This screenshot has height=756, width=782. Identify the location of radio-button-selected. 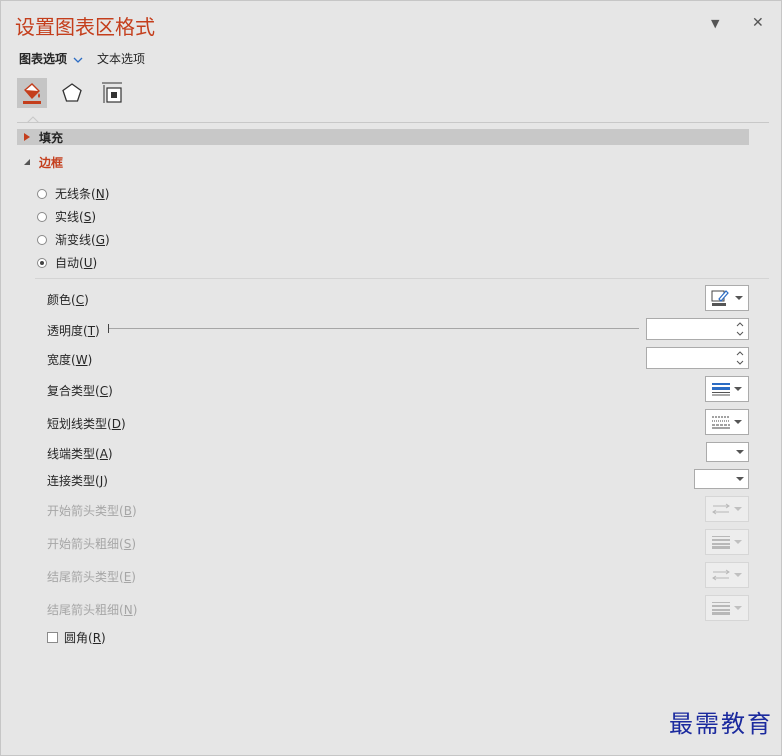
(42, 262).